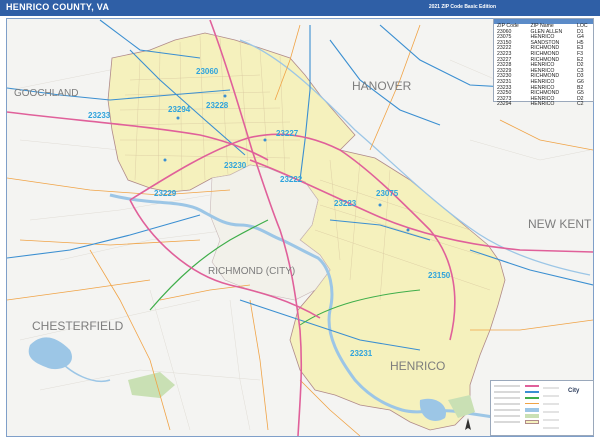  What do you see at coordinates (532, 403) in the screenshot?
I see `legend-swatch-road` at bounding box center [532, 403].